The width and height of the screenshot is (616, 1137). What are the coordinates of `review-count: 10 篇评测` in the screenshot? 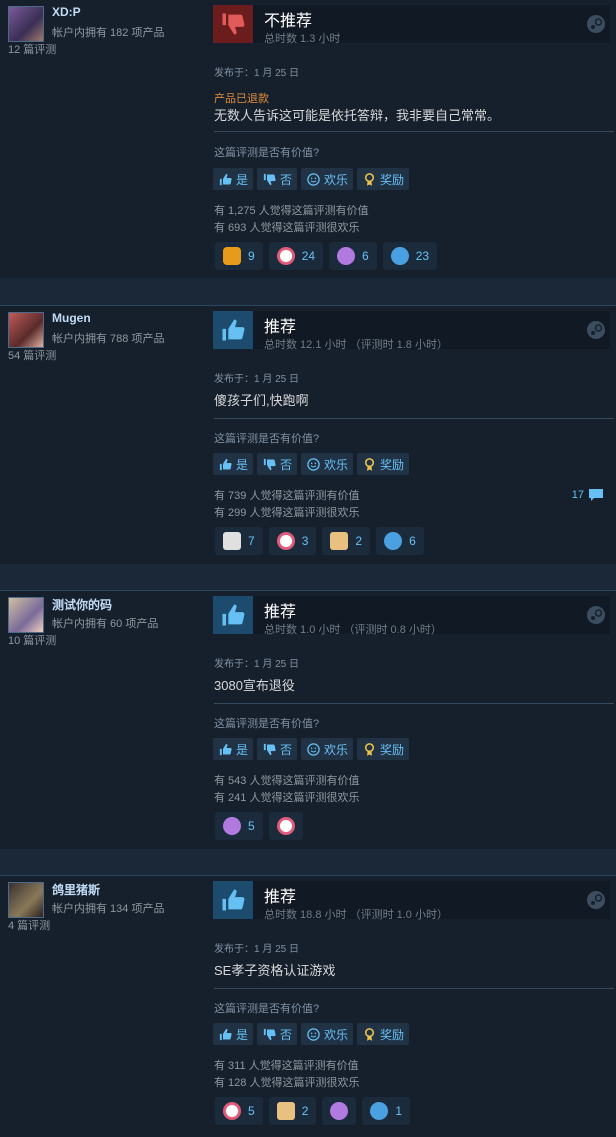 It's located at (32, 640).